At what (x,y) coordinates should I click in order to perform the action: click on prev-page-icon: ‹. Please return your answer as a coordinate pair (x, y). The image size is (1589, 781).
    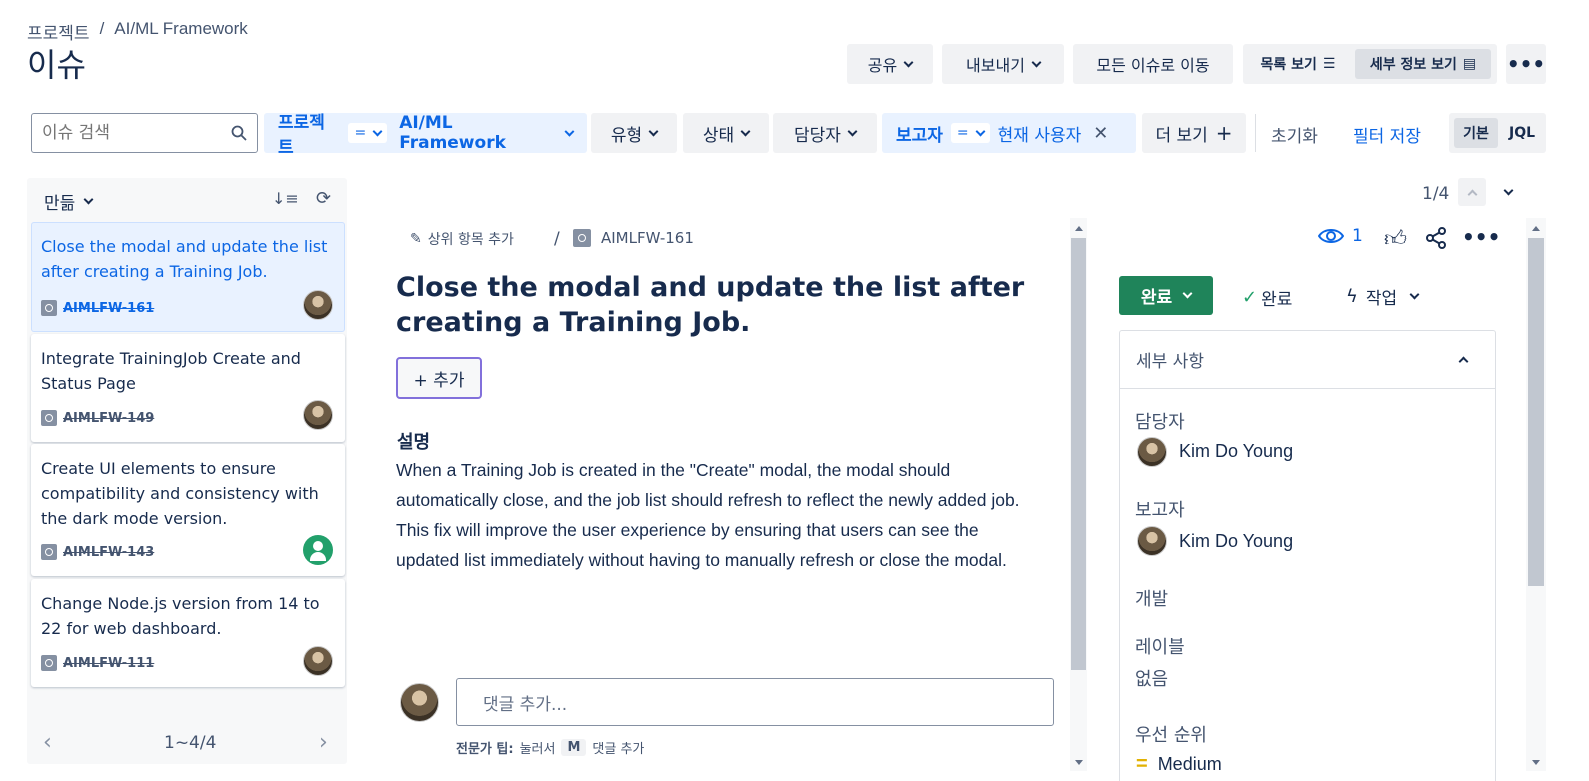
    Looking at the image, I should click on (47, 742).